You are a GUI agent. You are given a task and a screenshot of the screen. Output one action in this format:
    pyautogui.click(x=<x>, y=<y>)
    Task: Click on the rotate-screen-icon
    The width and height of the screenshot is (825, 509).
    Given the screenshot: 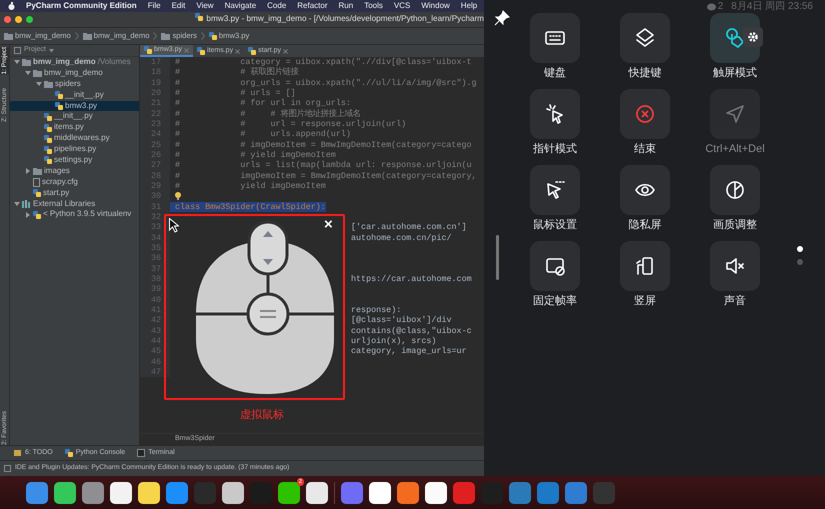 What is the action you would take?
    pyautogui.click(x=645, y=266)
    